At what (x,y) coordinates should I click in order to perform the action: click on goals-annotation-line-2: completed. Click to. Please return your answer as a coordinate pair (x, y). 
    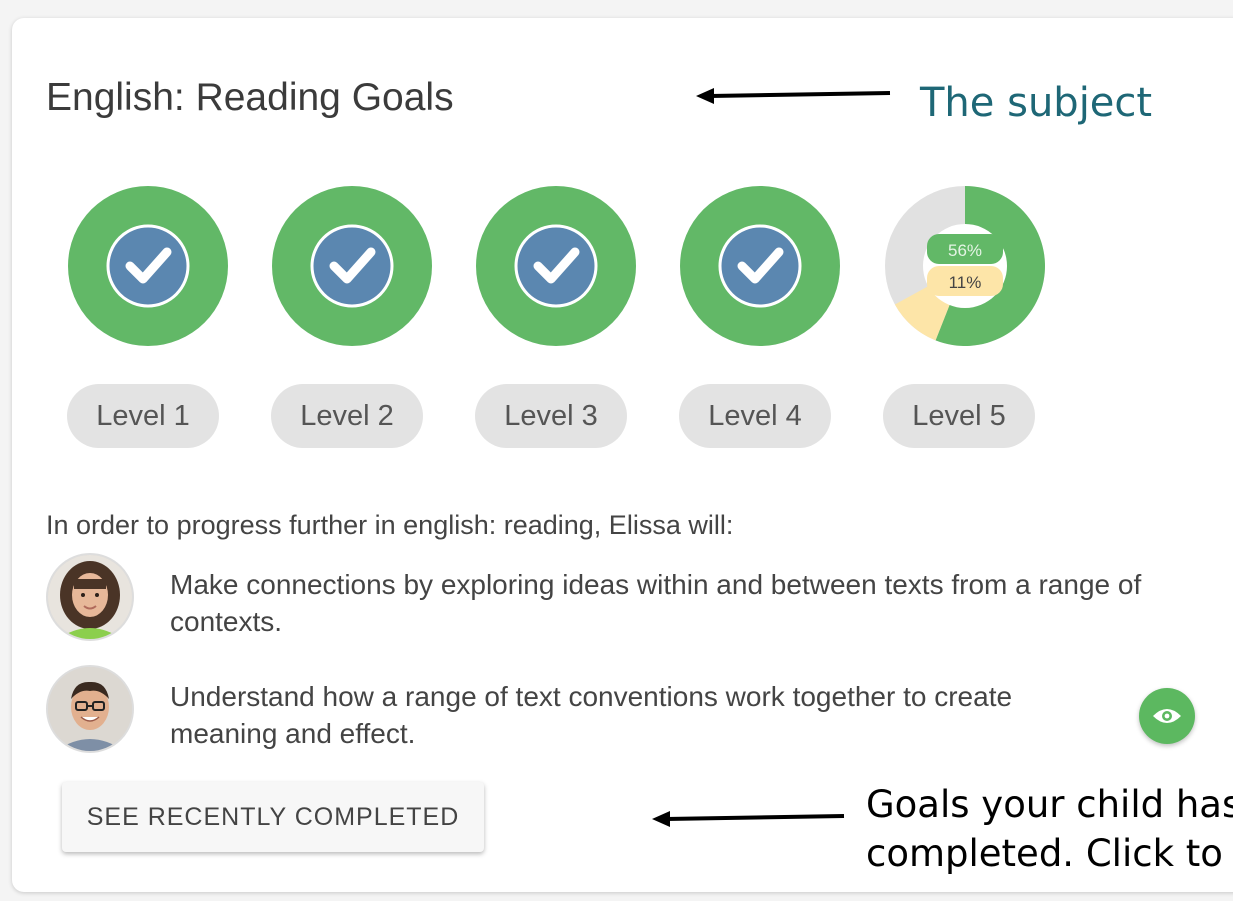
    Looking at the image, I should click on (1044, 853).